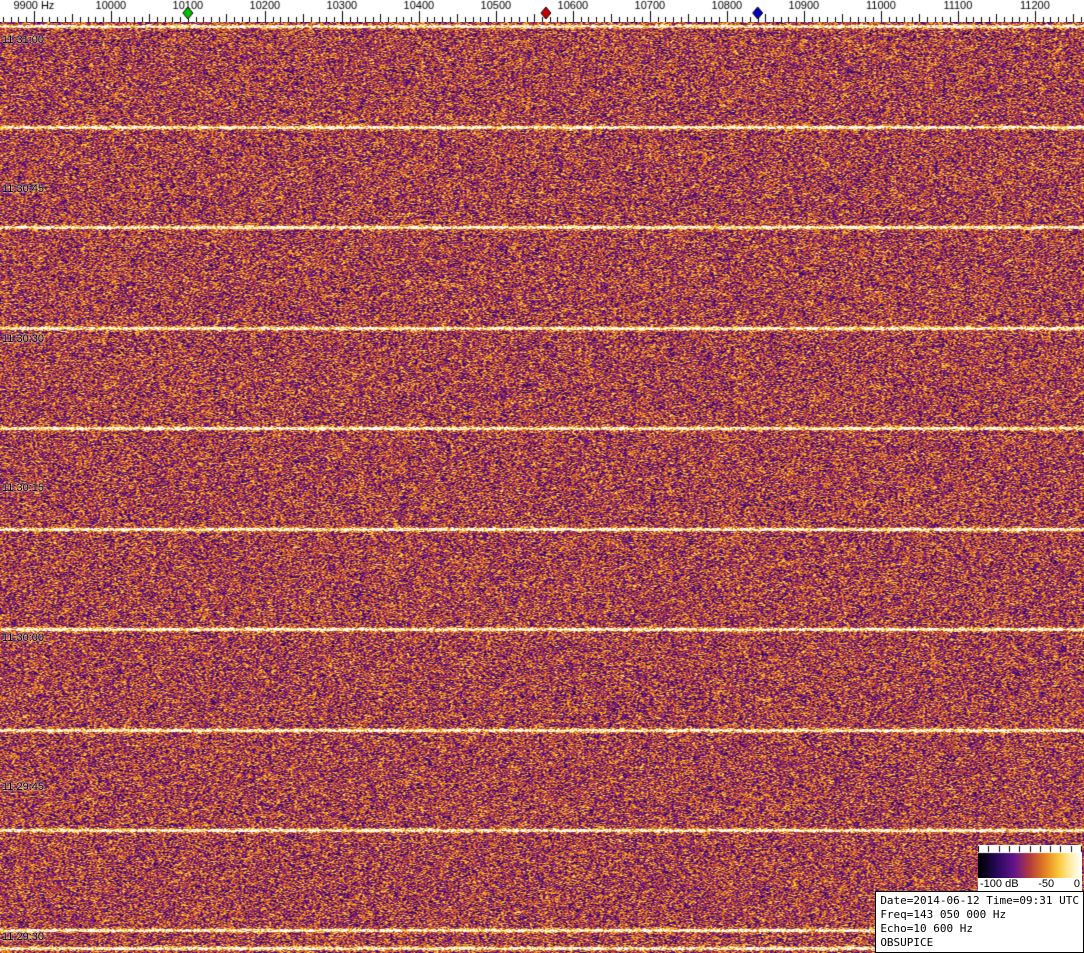  I want to click on info-date-time: Date=2014-06-12 Time=09:31 UTC, so click(979, 900).